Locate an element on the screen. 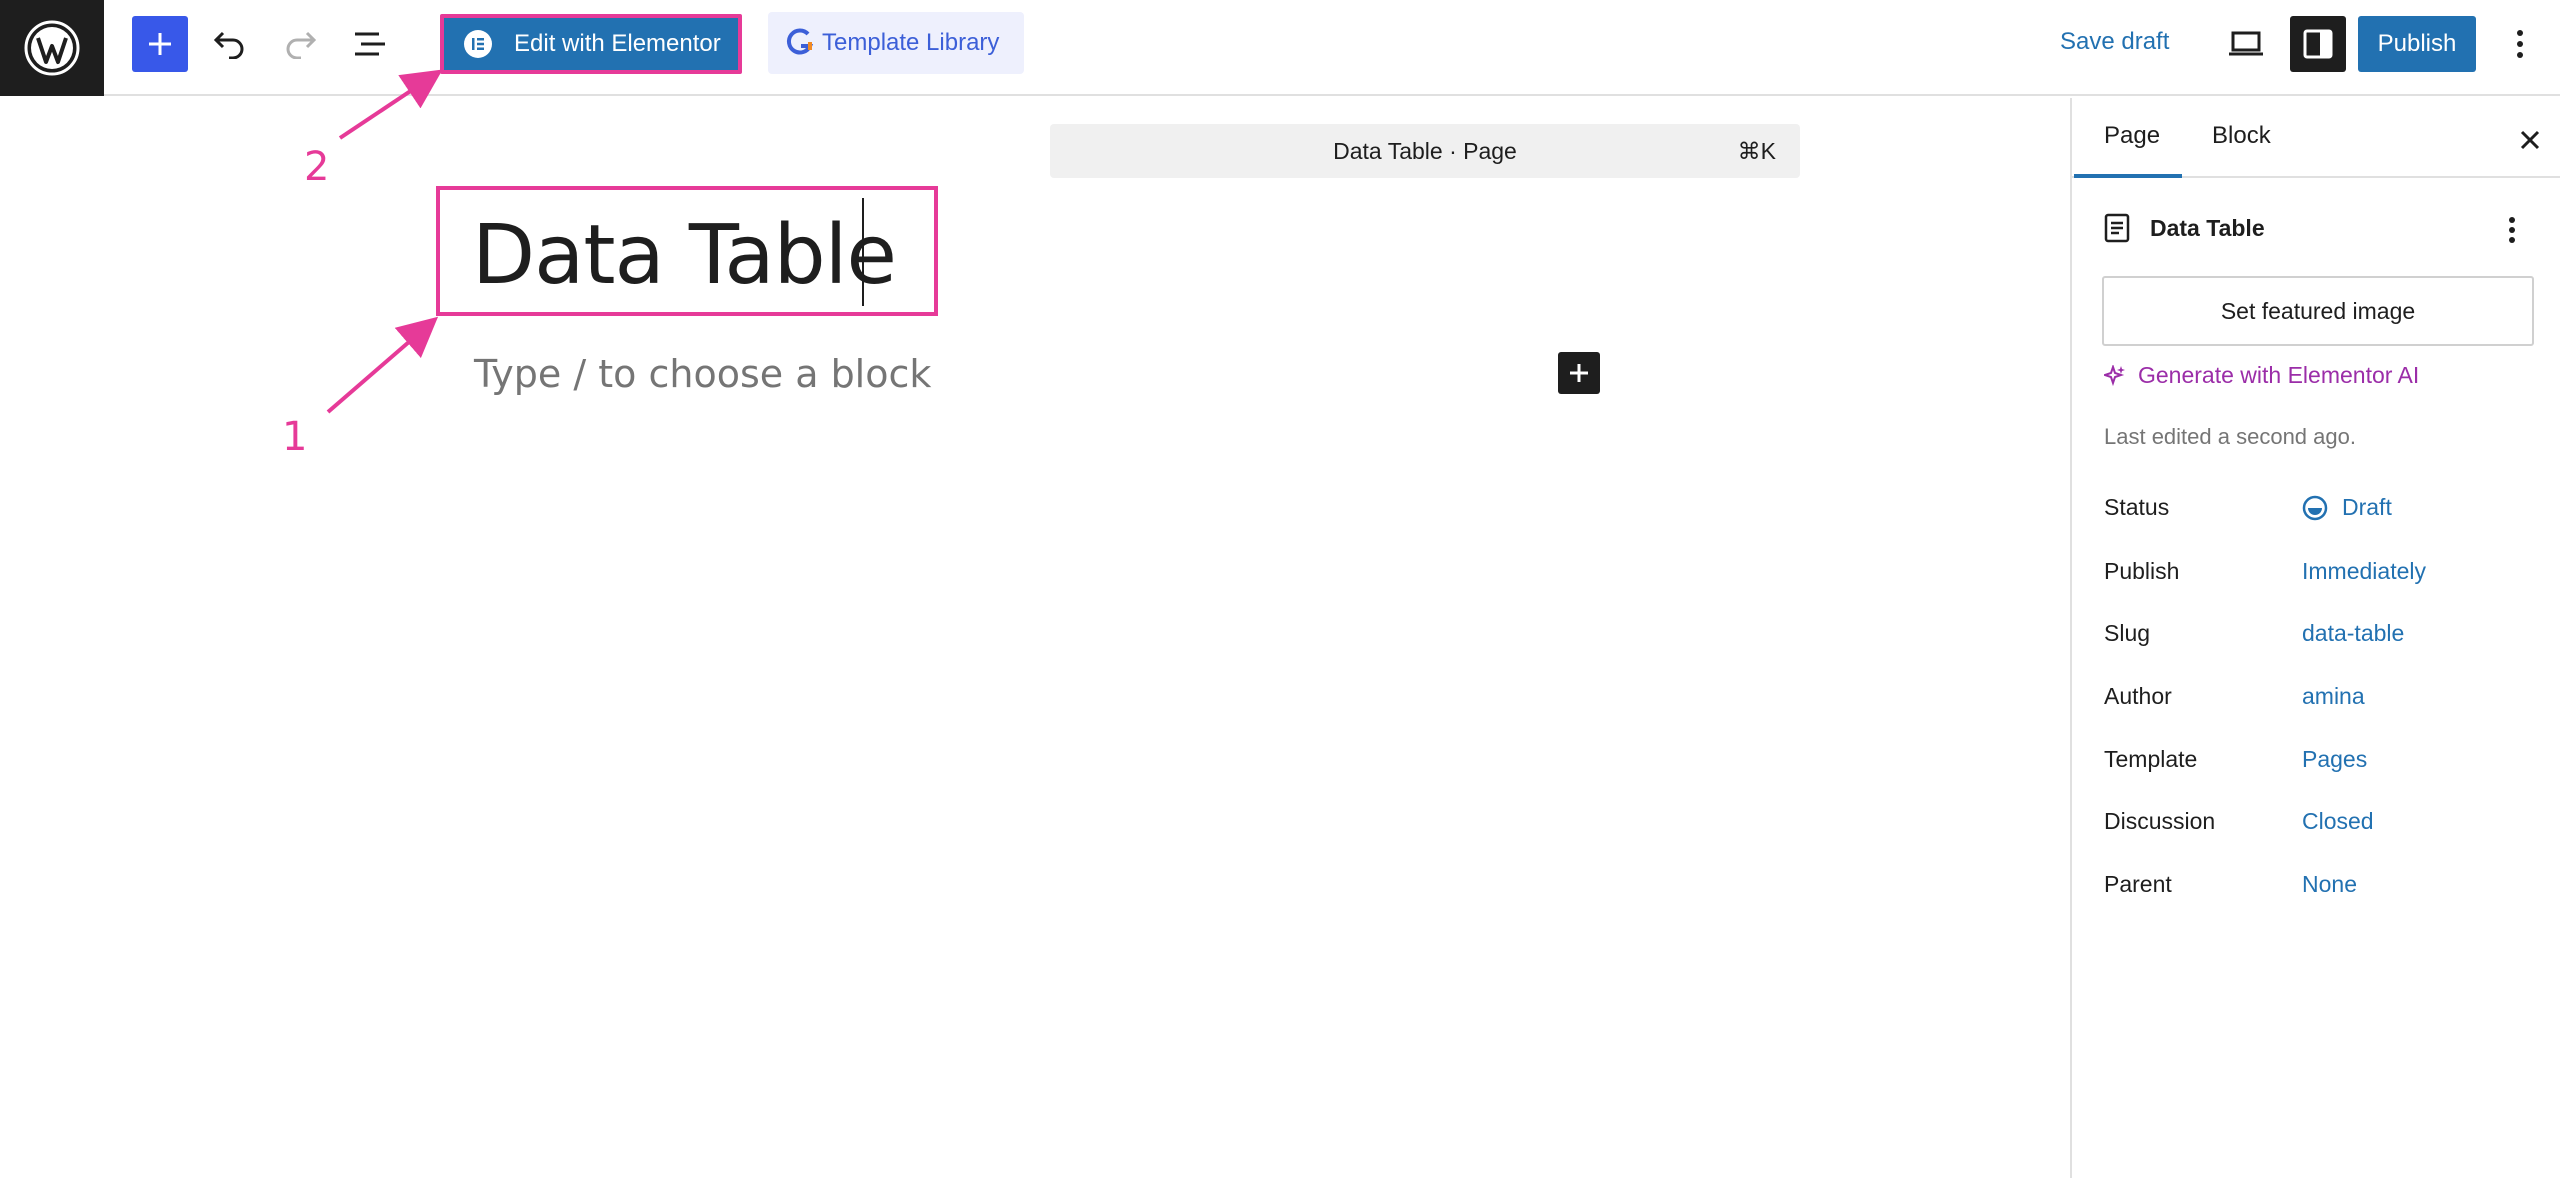 This screenshot has width=2560, height=1178. options-menu-button is located at coordinates (2520, 44).